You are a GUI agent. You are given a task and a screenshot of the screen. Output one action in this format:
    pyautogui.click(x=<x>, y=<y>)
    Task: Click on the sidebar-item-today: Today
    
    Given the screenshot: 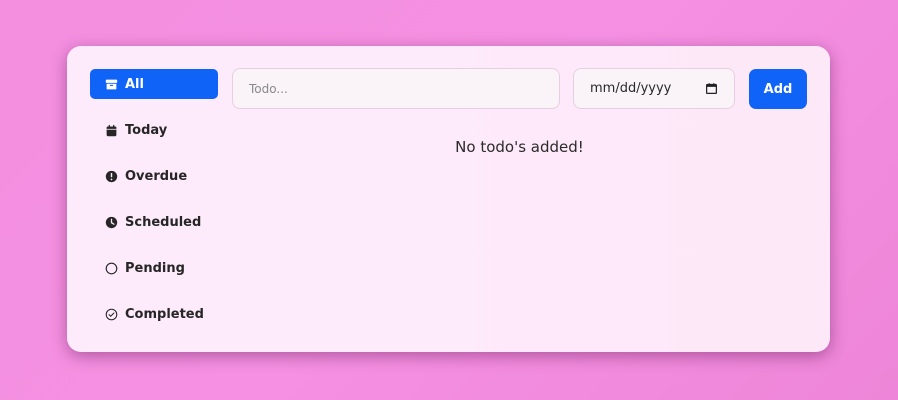 What is the action you would take?
    pyautogui.click(x=154, y=130)
    